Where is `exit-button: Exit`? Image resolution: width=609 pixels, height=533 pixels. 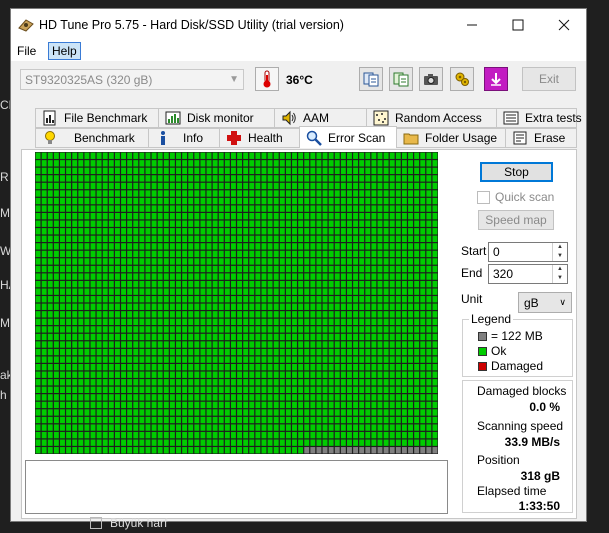
exit-button: Exit is located at coordinates (549, 79).